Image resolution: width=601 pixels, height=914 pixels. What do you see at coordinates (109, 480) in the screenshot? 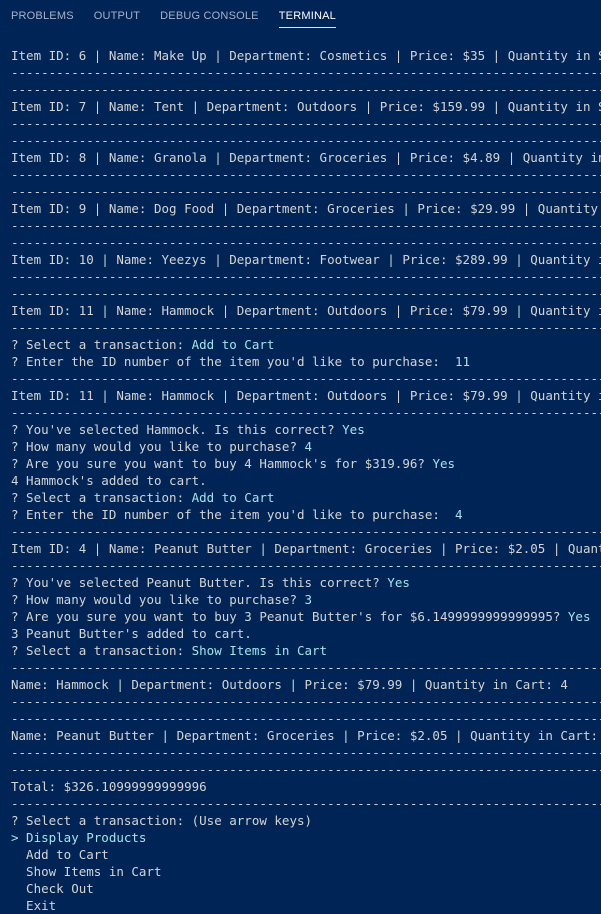
I see `terminal-line: 4 Hammock's added to cart.` at bounding box center [109, 480].